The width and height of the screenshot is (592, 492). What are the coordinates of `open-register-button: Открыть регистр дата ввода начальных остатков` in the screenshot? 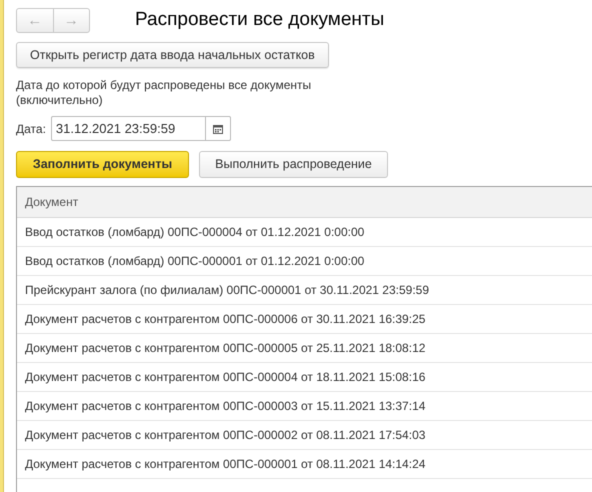 It's located at (172, 55).